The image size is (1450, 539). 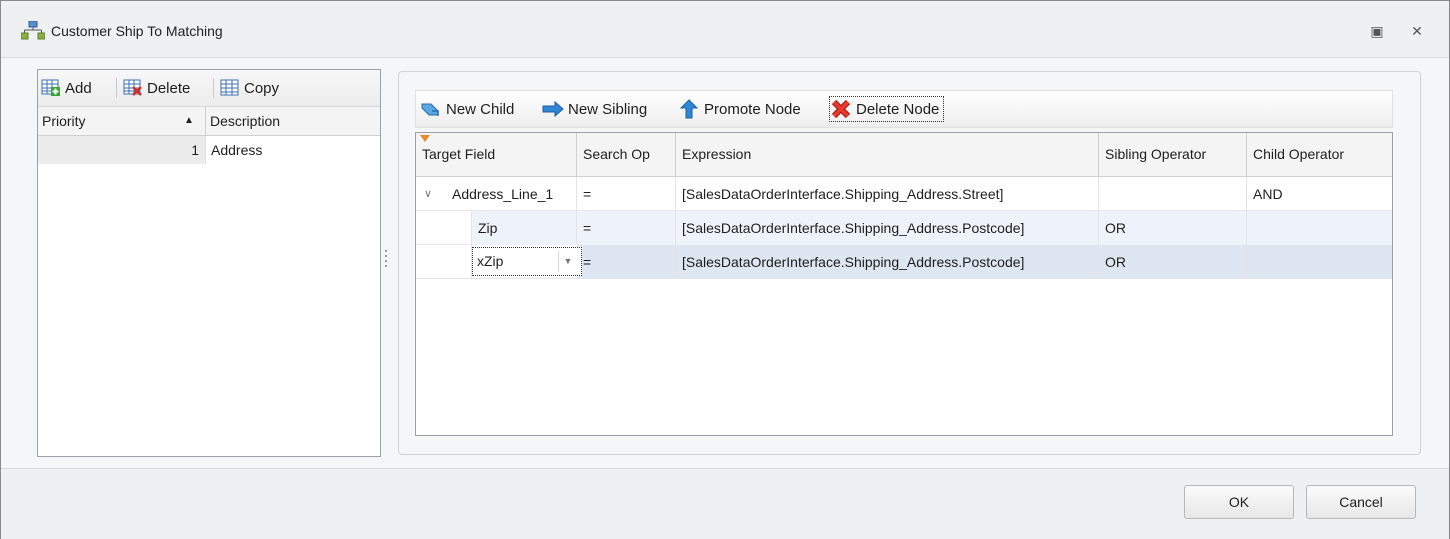 What do you see at coordinates (511, 194) in the screenshot?
I see `target-field-cell: Address_Line_1` at bounding box center [511, 194].